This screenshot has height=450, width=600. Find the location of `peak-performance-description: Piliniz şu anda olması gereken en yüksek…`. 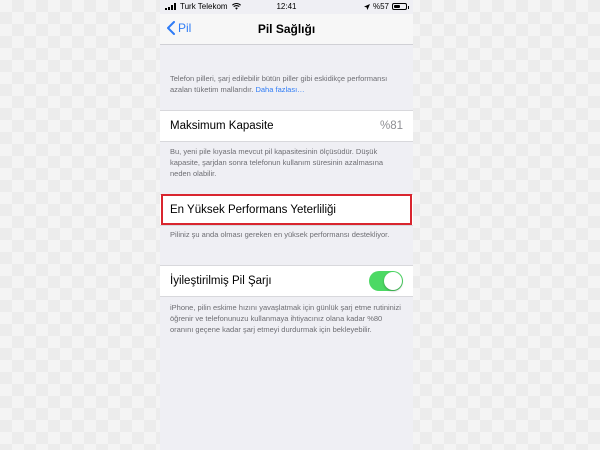

peak-performance-description: Piliniz şu anda olması gereken en yüksek… is located at coordinates (280, 234).